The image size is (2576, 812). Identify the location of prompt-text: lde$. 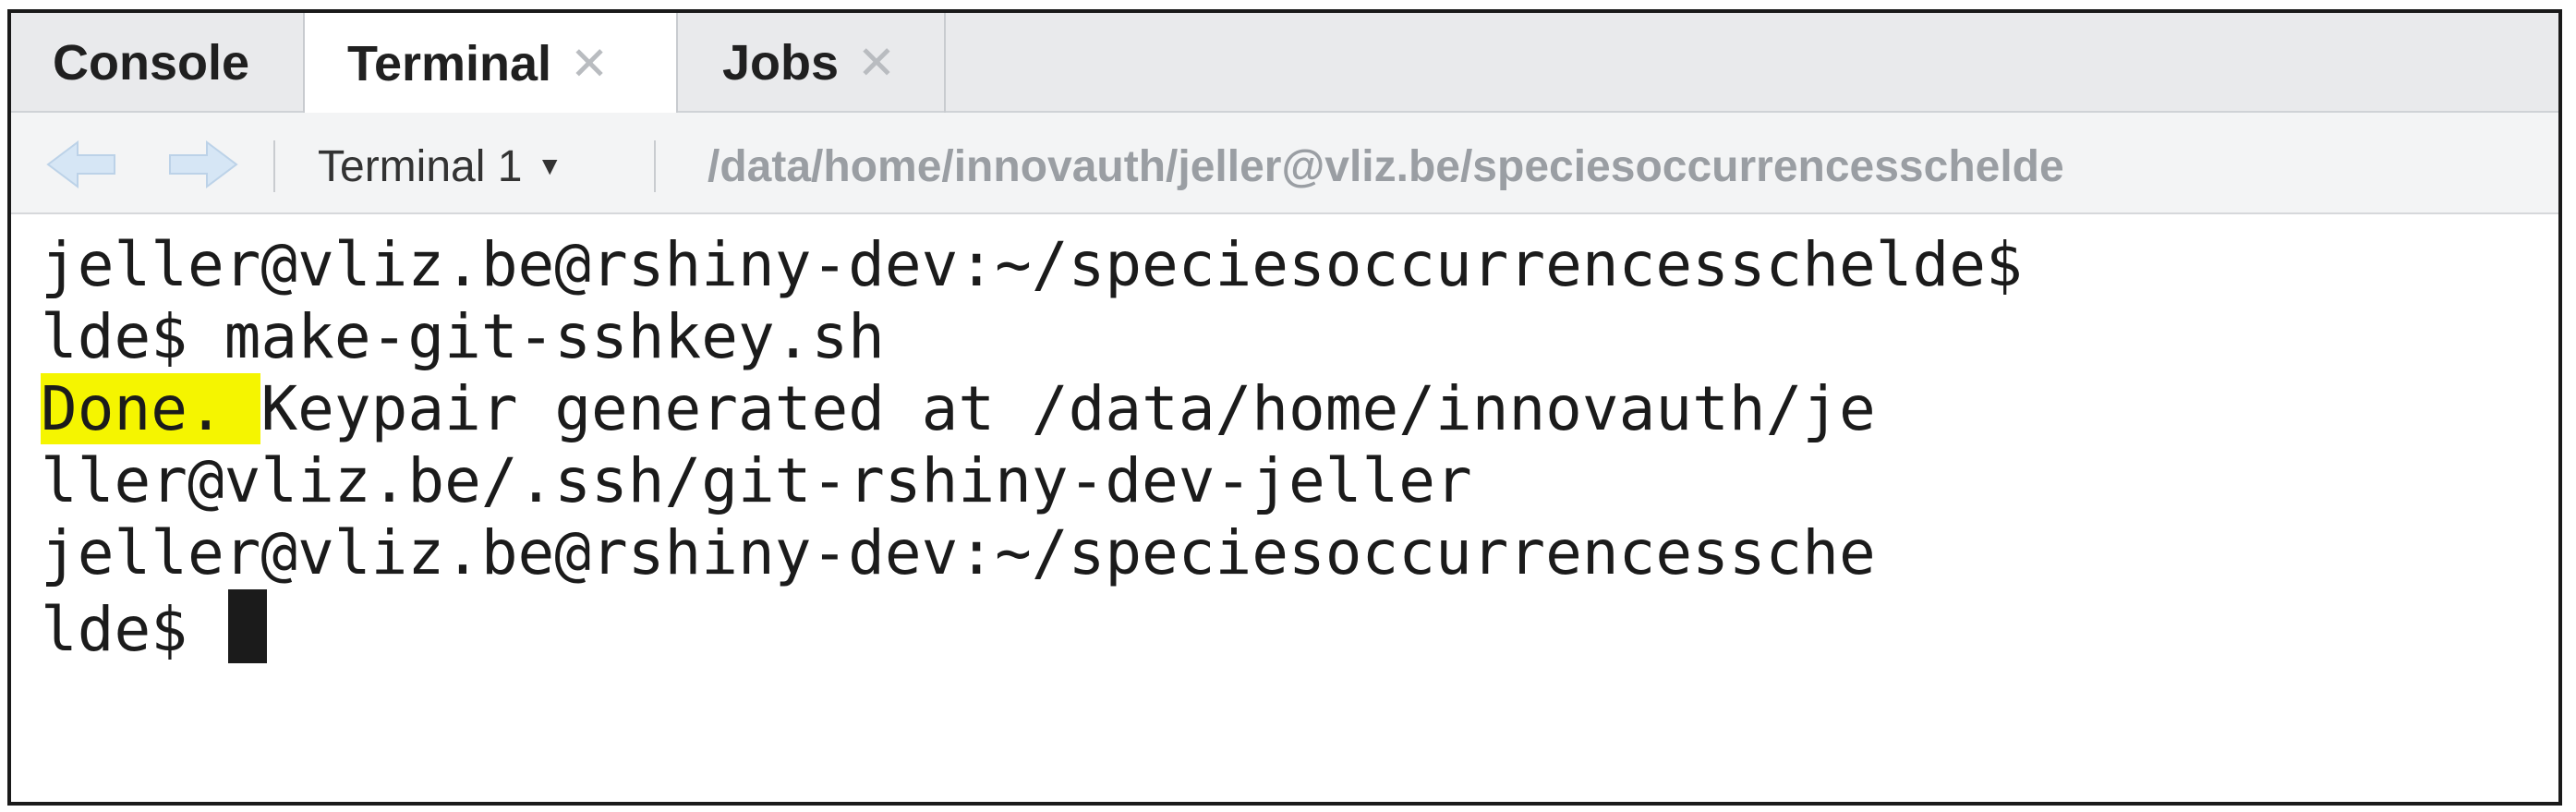
(132, 629).